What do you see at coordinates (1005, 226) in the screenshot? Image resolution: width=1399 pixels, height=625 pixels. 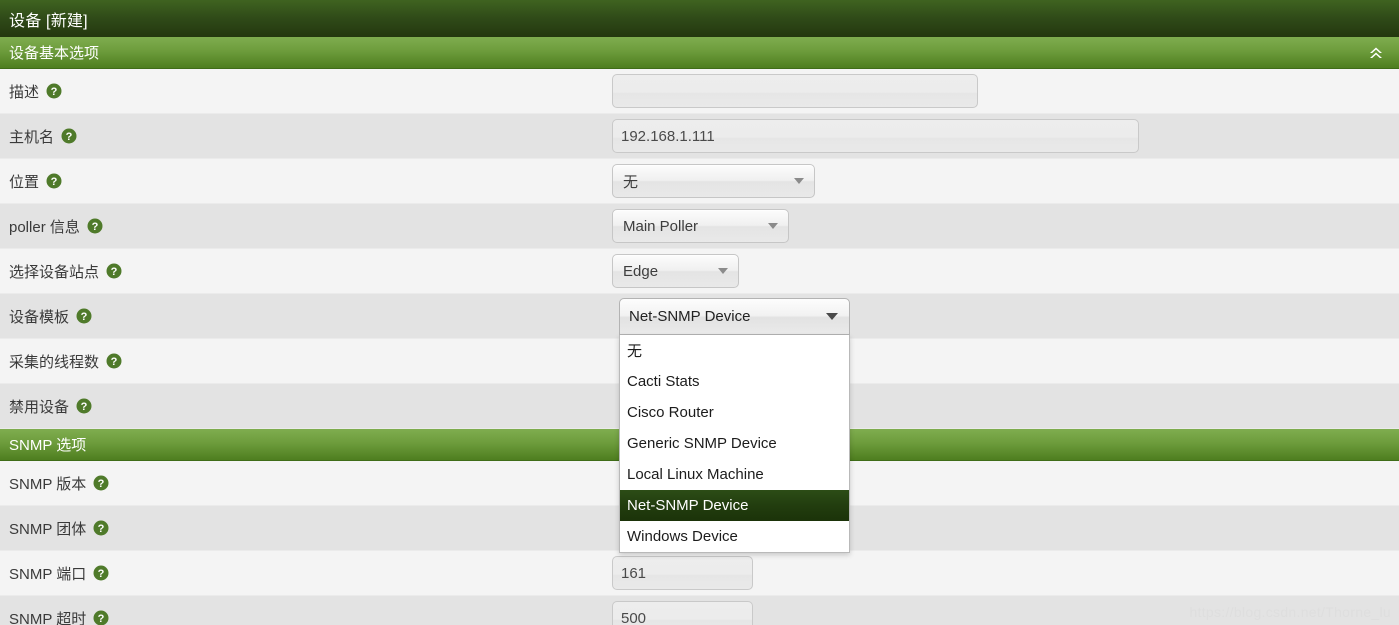 I see `field-poller: Main Poller` at bounding box center [1005, 226].